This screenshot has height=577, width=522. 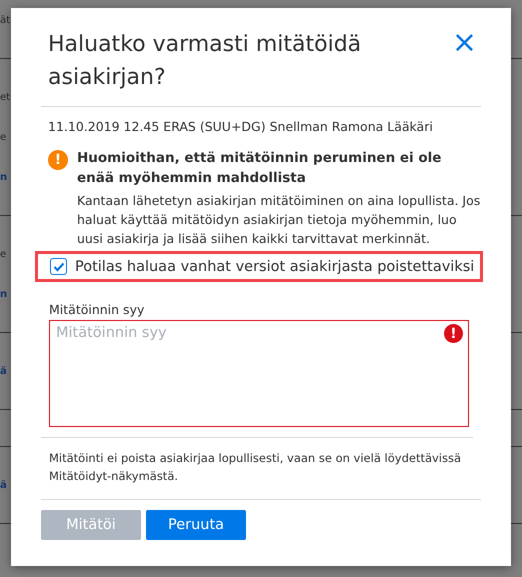 What do you see at coordinates (259, 168) in the screenshot?
I see `warning-title: Huomioithan, että mitätöinnin peruminen ei ole enää myöhemmin mahdollista` at bounding box center [259, 168].